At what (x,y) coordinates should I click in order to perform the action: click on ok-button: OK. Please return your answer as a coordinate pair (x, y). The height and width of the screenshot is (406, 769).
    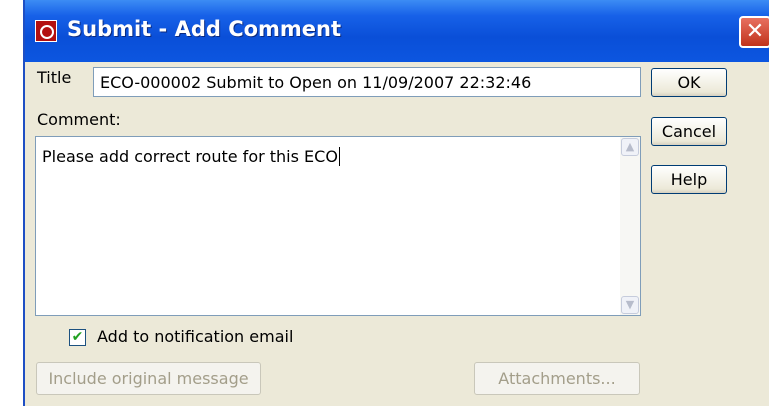
    Looking at the image, I should click on (689, 82).